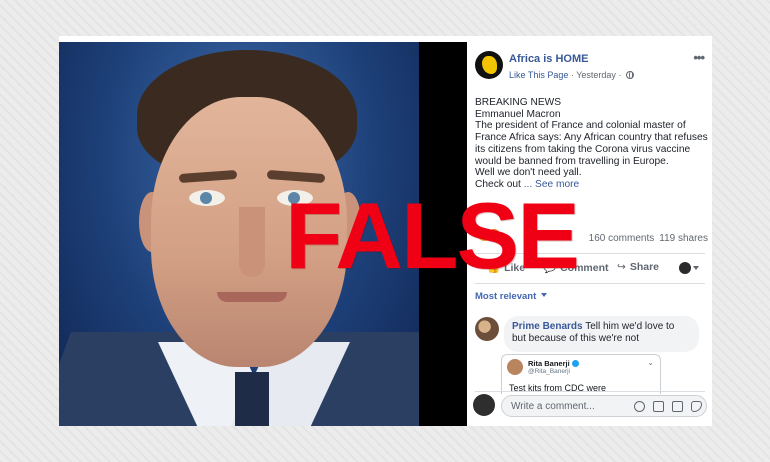  Describe the element at coordinates (506, 296) in the screenshot. I see `comment-sort-label: Most relevant` at that location.